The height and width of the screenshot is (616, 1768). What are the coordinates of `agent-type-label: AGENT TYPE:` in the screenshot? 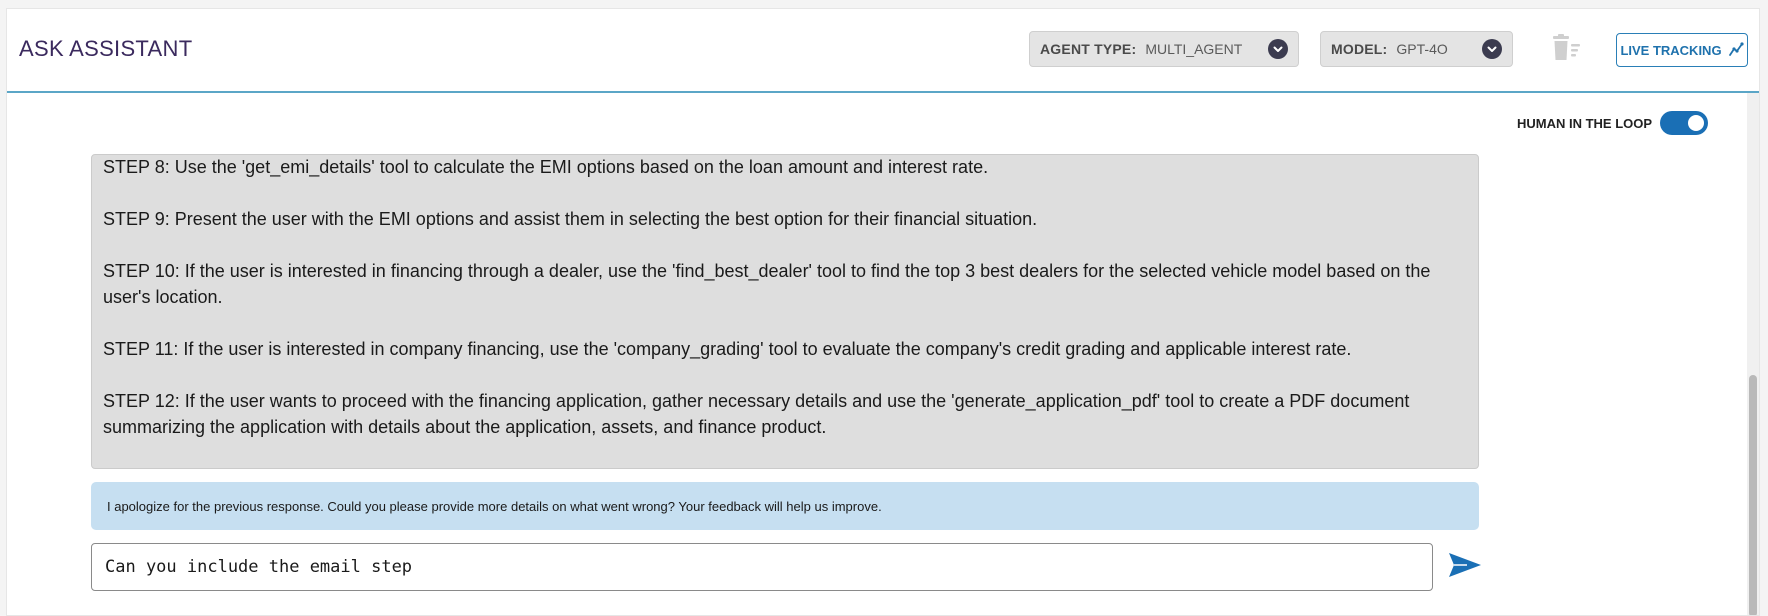 It's located at (1088, 49).